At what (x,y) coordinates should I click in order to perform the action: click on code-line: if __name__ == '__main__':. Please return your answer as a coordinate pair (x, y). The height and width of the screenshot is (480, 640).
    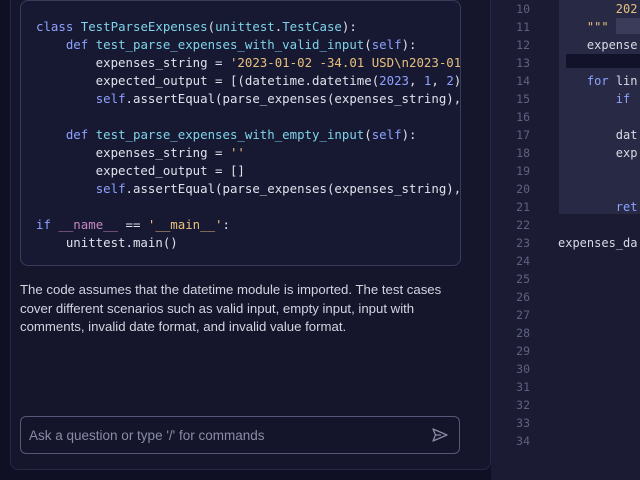
    Looking at the image, I should click on (248, 225).